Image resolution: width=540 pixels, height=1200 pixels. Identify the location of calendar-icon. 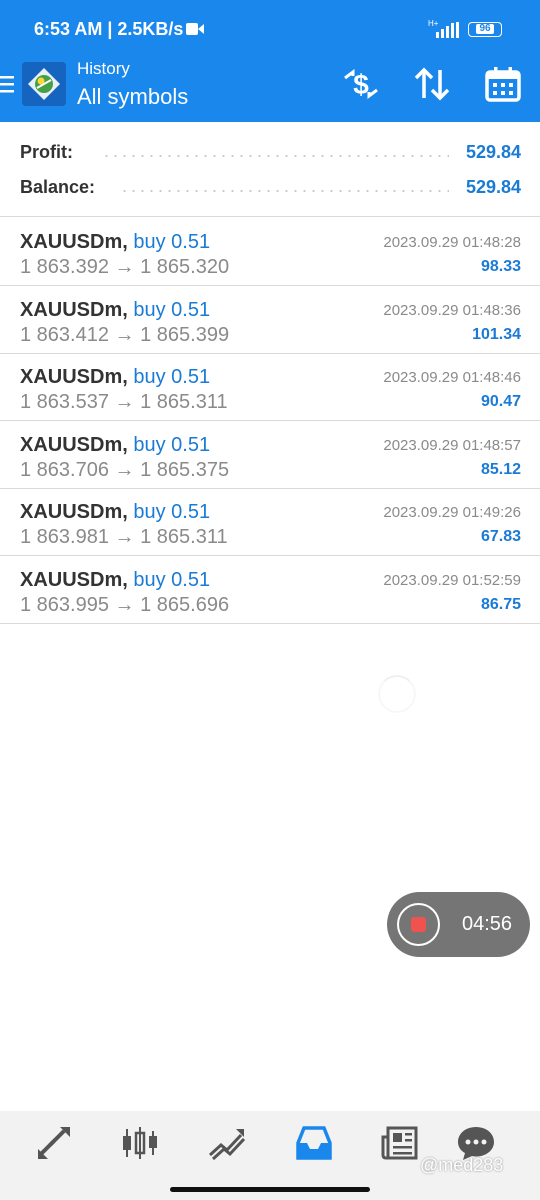
(503, 84).